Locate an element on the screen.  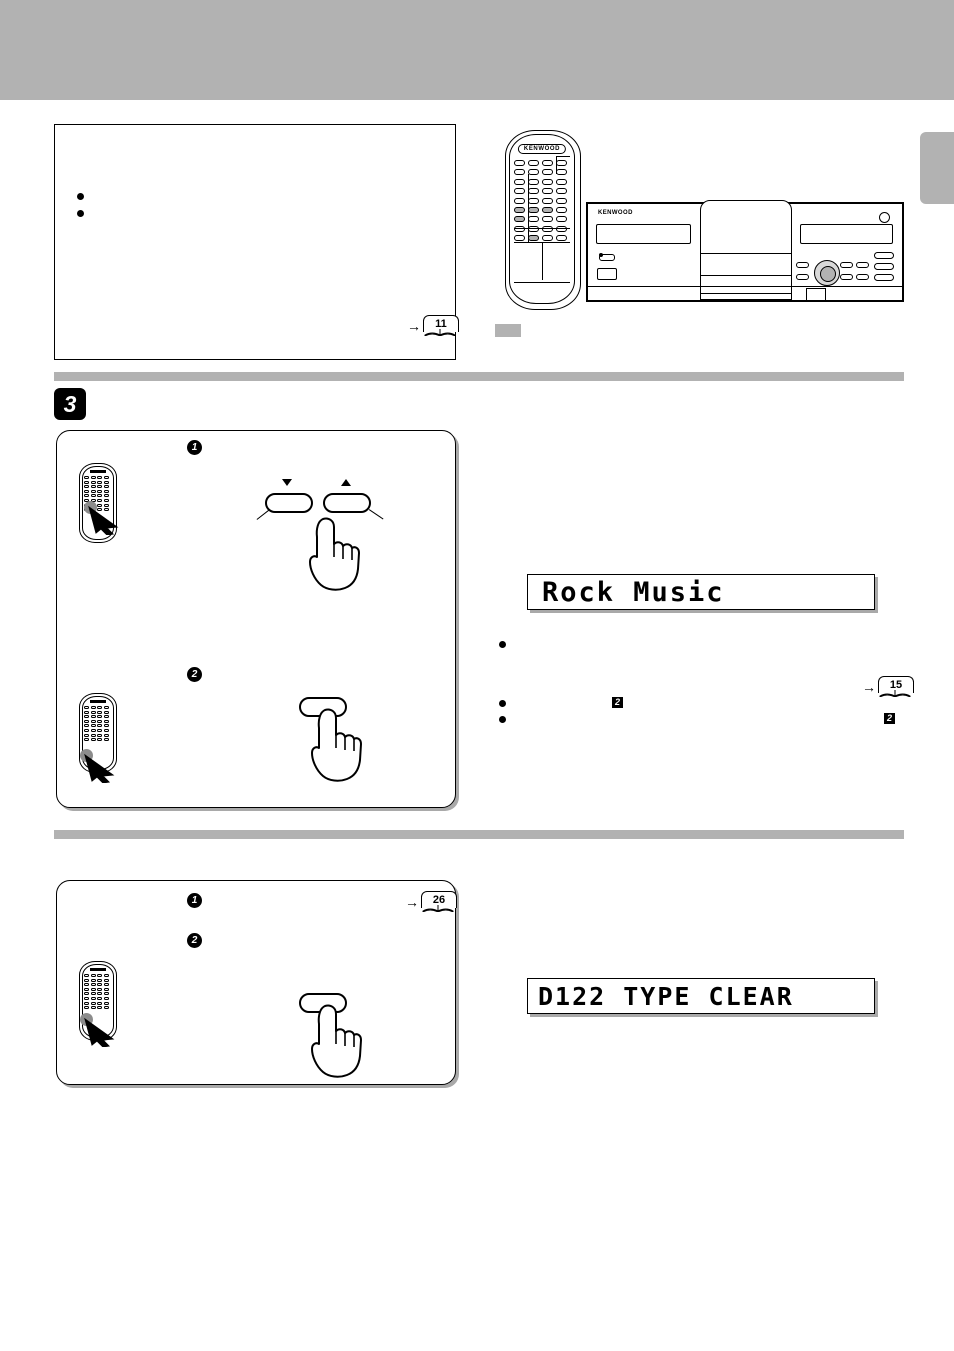
page-reference-15: → 15 is located at coordinates (888, 686).